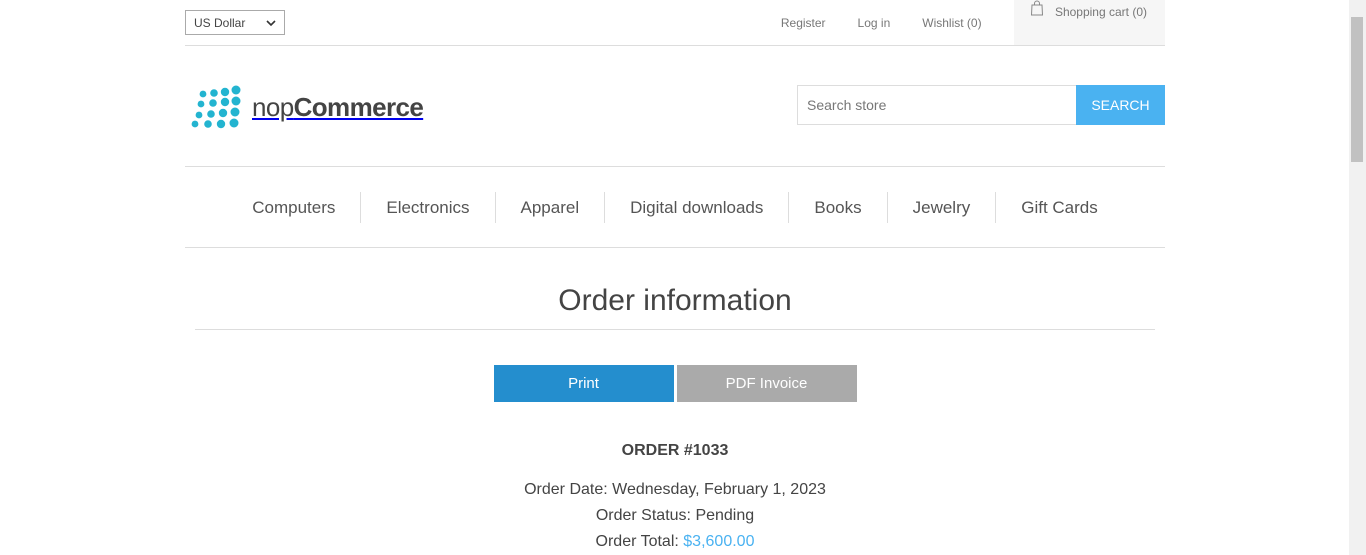 This screenshot has width=1366, height=555. Describe the element at coordinates (427, 207) in the screenshot. I see `menu-item-electronics: Electronics` at that location.